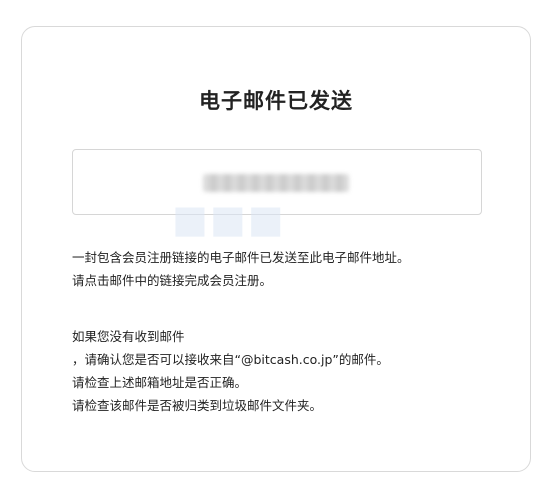 The height and width of the screenshot is (488, 543). I want to click on confirmation-line-2: 请点击邮件中的链接完成会员注册。, so click(172, 280).